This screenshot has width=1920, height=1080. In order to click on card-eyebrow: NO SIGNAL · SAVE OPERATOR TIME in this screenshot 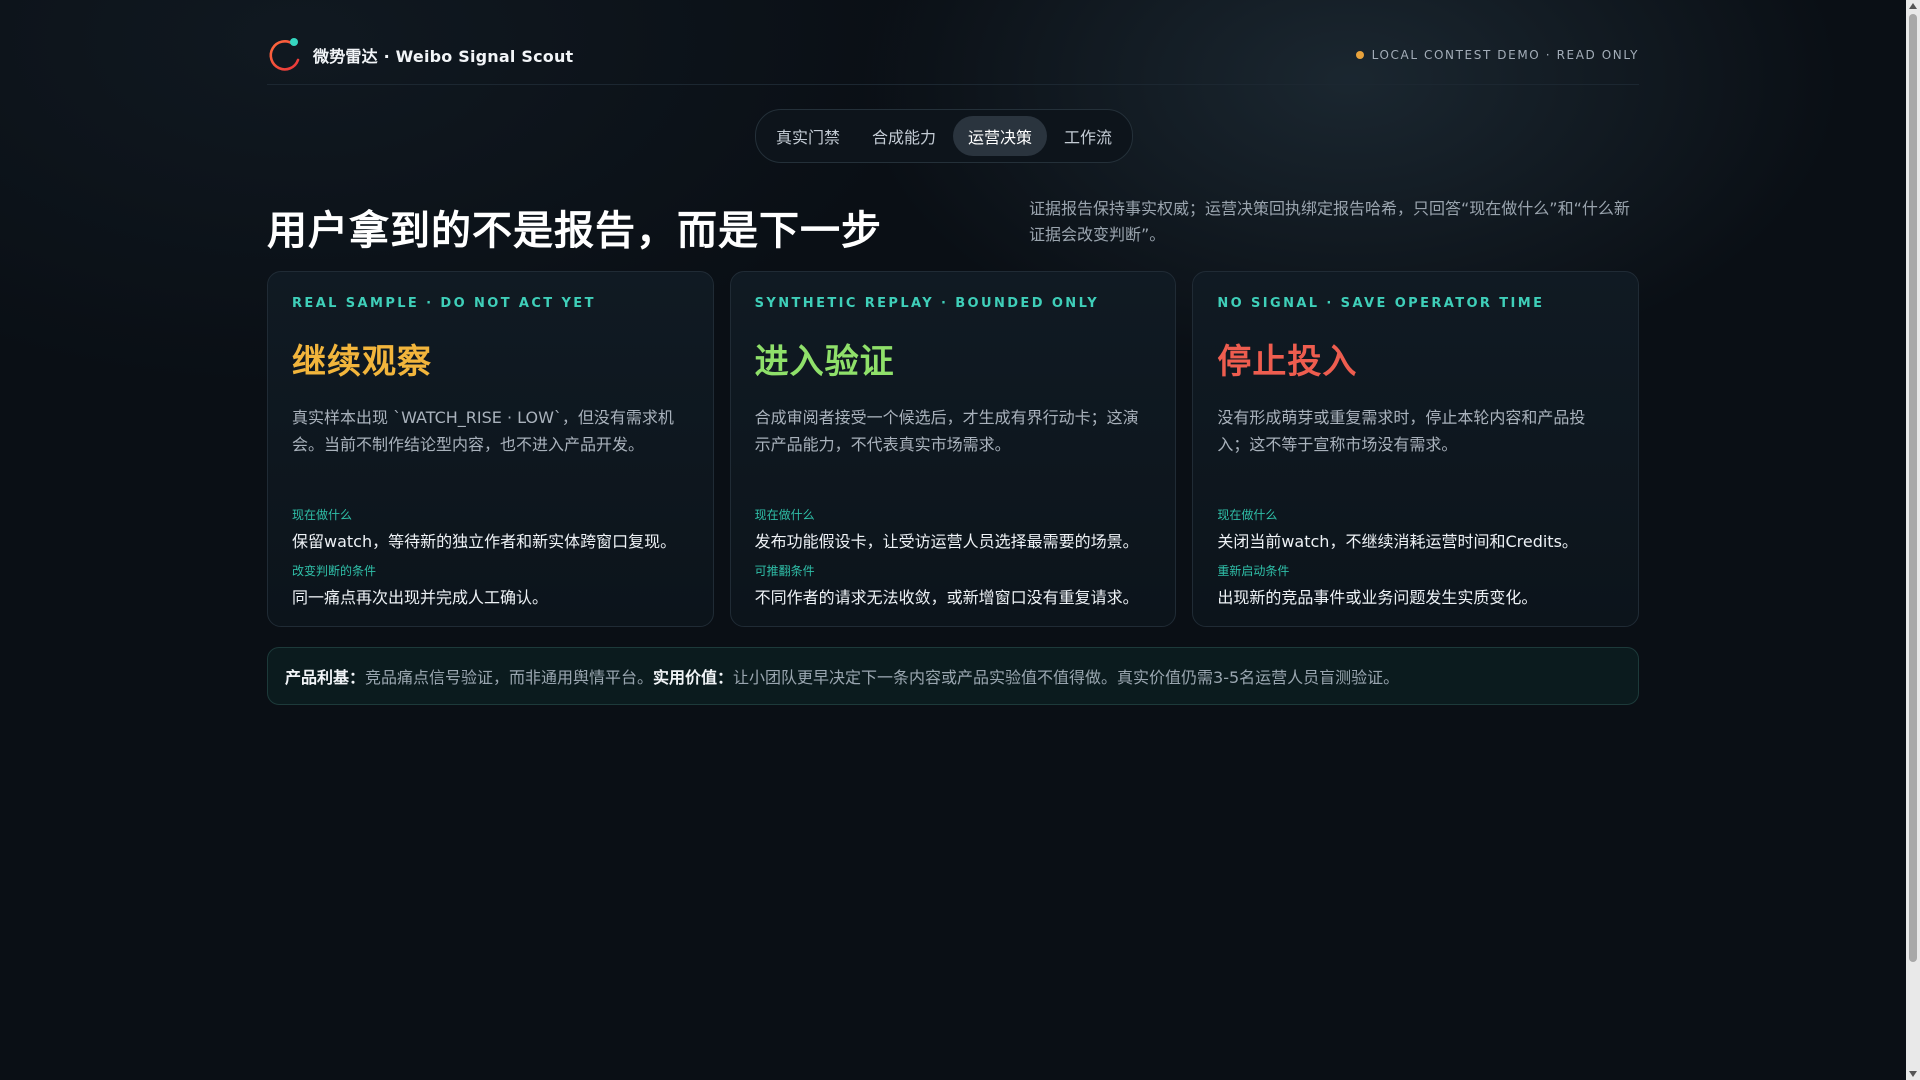, I will do `click(1381, 303)`.